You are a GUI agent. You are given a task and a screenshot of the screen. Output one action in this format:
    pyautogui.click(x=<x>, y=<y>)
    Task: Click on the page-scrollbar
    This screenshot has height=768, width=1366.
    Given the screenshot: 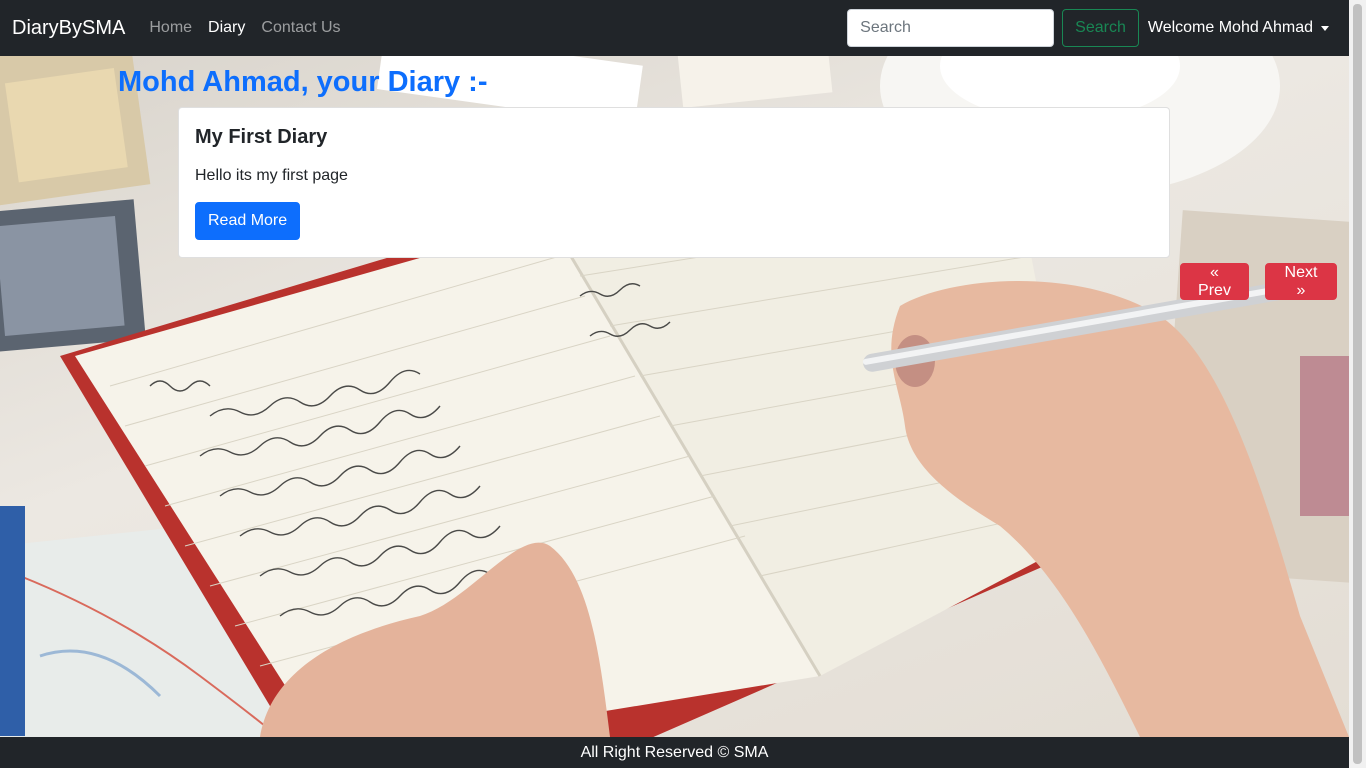 What is the action you would take?
    pyautogui.click(x=1357, y=384)
    